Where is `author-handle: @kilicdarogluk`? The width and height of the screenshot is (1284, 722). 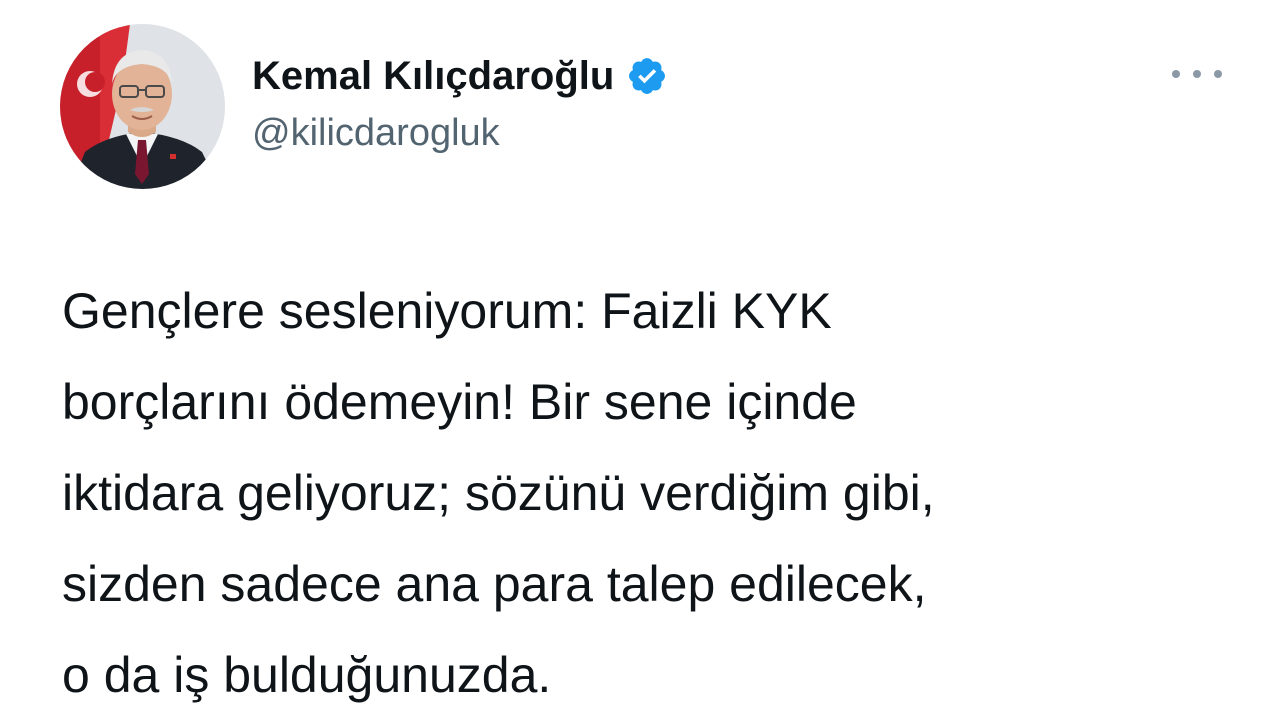 author-handle: @kilicdarogluk is located at coordinates (376, 133).